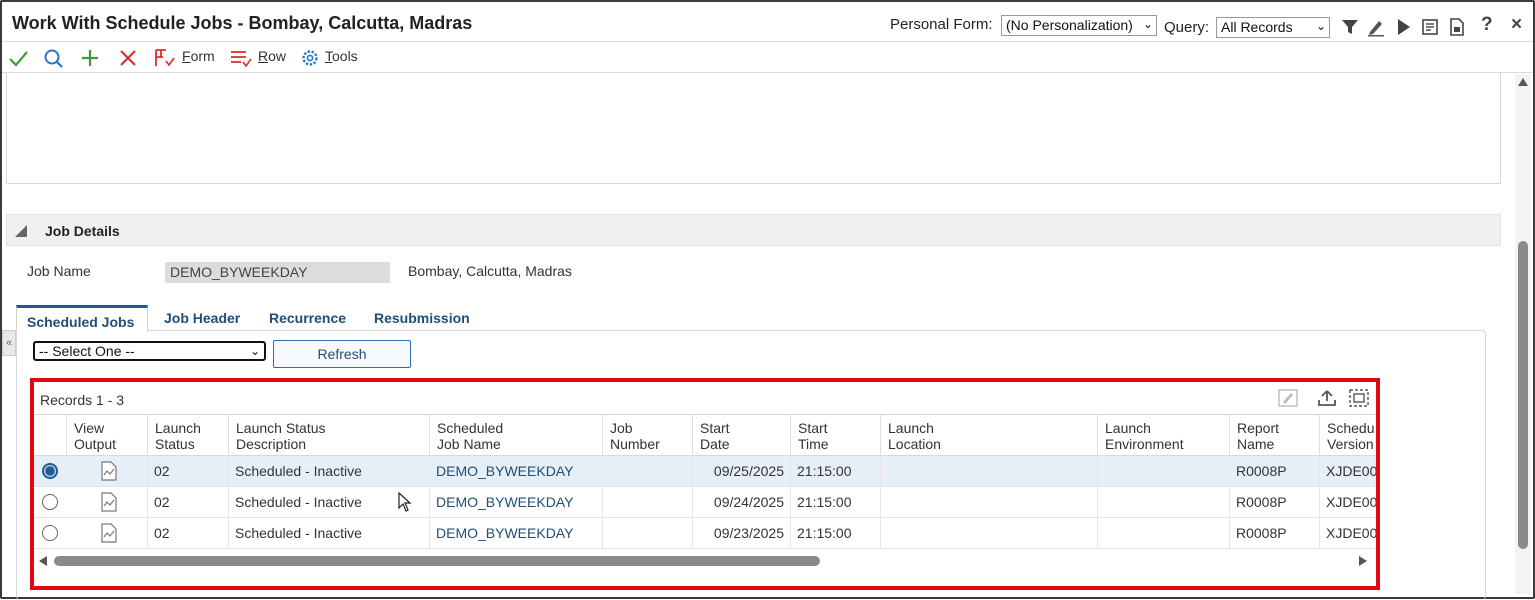 This screenshot has width=1535, height=600. I want to click on scroll-right-icon, so click(1363, 561).